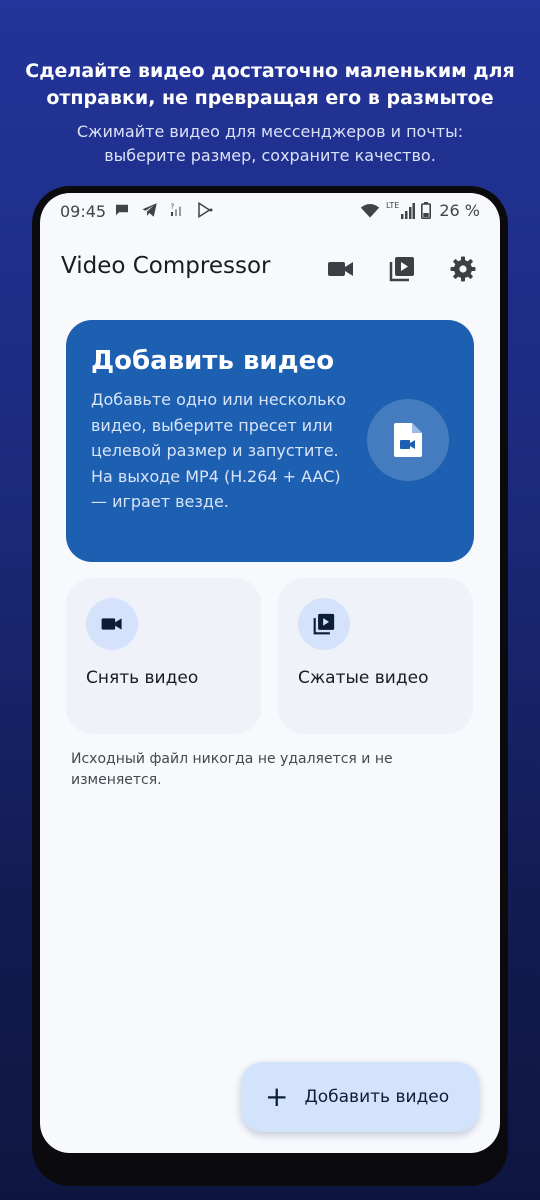 This screenshot has height=1200, width=540. I want to click on status-system-icons: LTE 26 %, so click(420, 210).